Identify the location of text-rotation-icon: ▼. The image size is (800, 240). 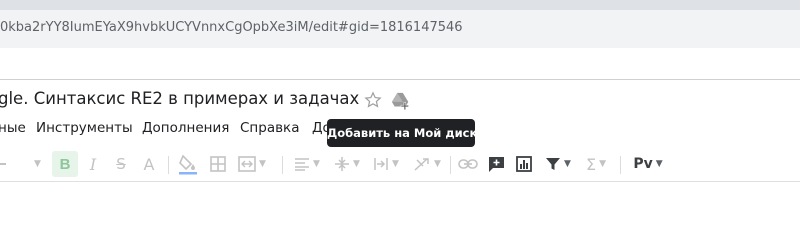
(427, 164).